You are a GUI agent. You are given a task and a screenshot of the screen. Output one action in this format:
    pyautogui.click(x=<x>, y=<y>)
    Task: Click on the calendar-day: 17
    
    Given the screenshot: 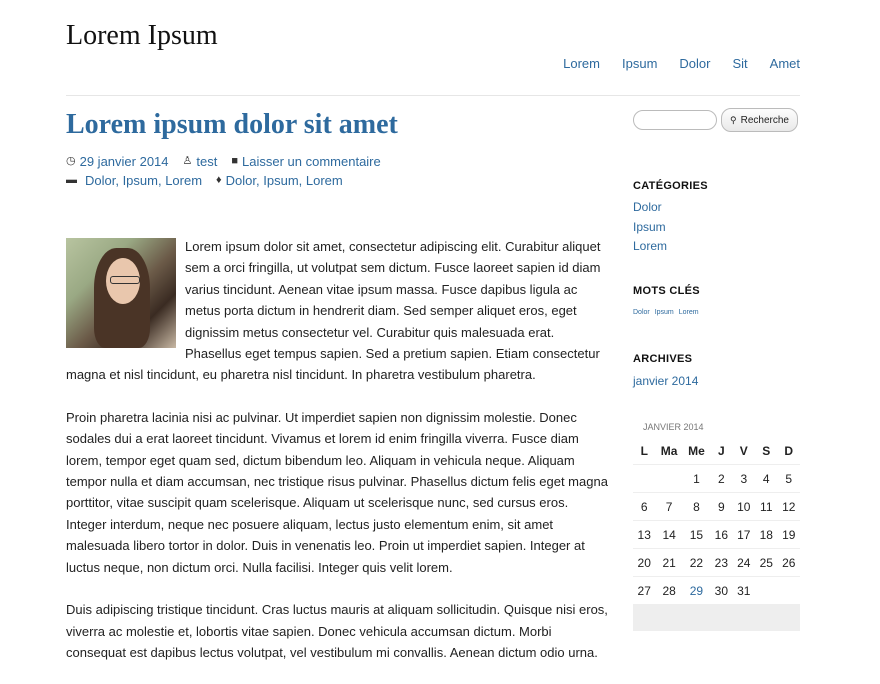 What is the action you would take?
    pyautogui.click(x=744, y=534)
    